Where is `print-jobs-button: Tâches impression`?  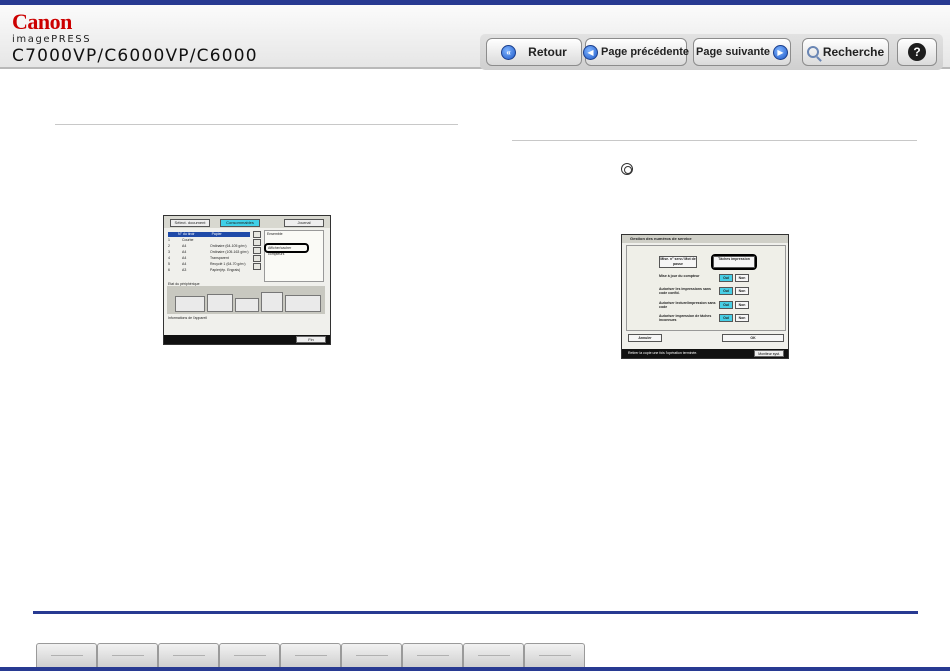 print-jobs-button: Tâches impression is located at coordinates (734, 262).